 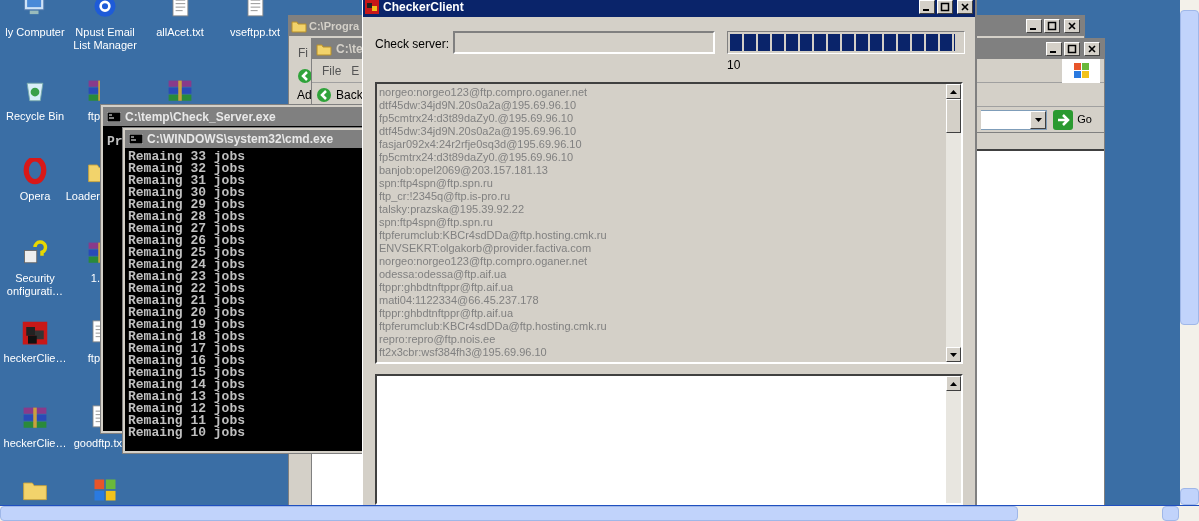 What do you see at coordinates (187, 289) in the screenshot?
I see `console-line: Remaing 22 jobs` at bounding box center [187, 289].